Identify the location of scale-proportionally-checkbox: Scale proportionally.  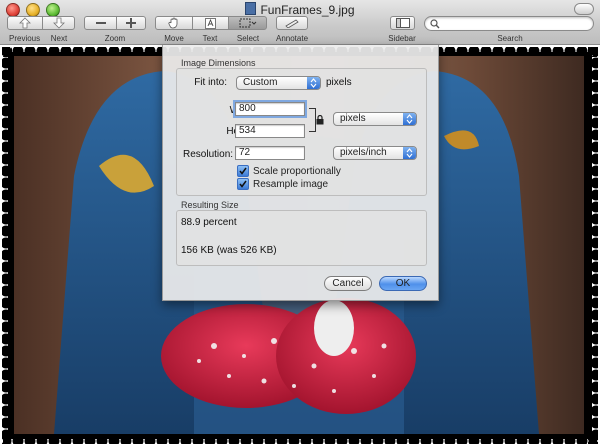
(289, 171).